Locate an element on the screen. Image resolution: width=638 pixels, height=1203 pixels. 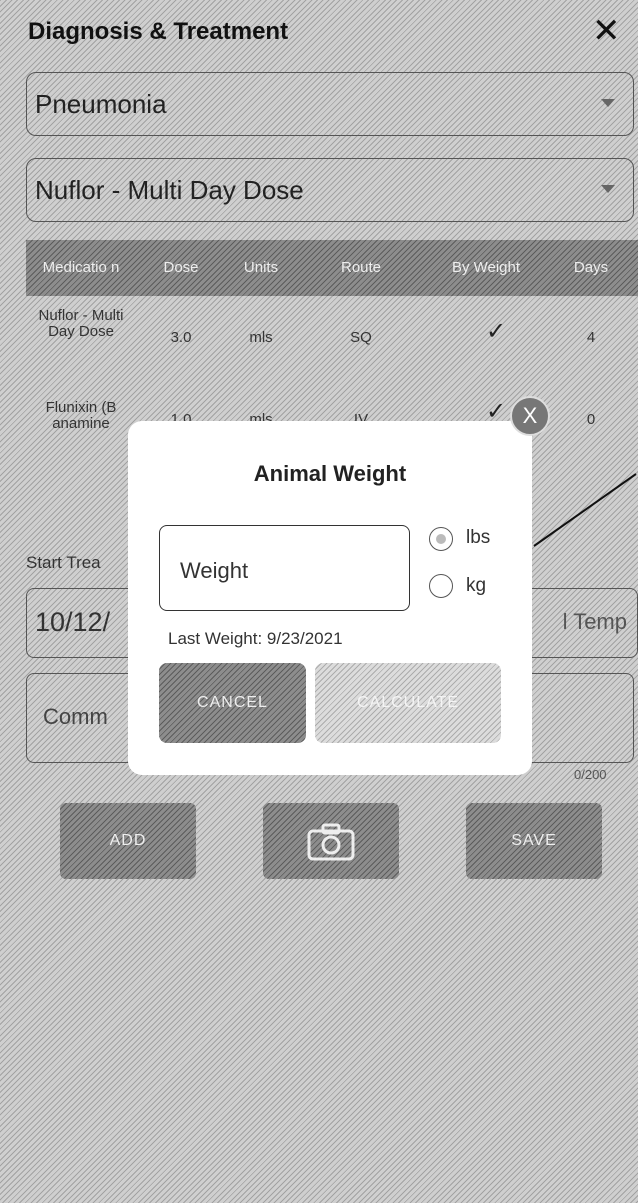
diagnosis-select-value: Pneumonia is located at coordinates (101, 104).